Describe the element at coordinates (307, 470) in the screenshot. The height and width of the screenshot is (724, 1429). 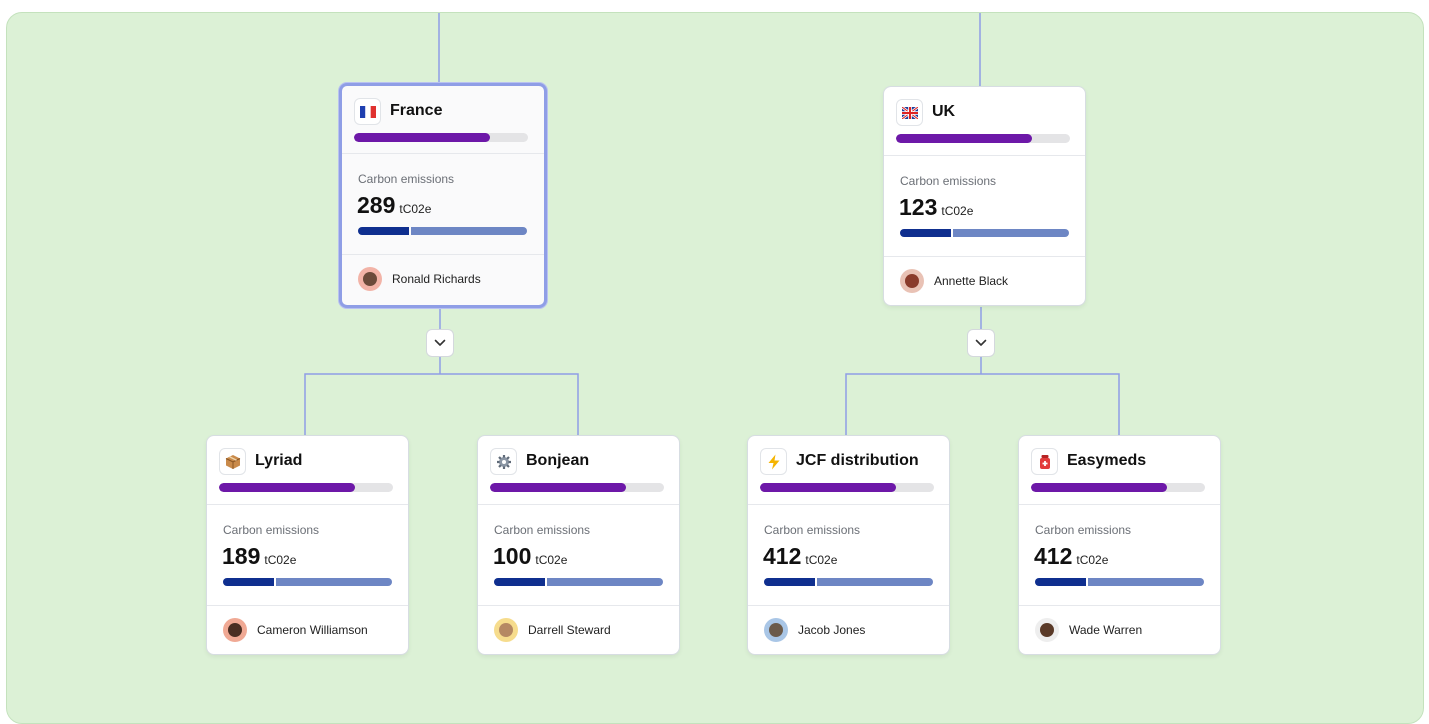
I see `node-header: Lyriad` at that location.